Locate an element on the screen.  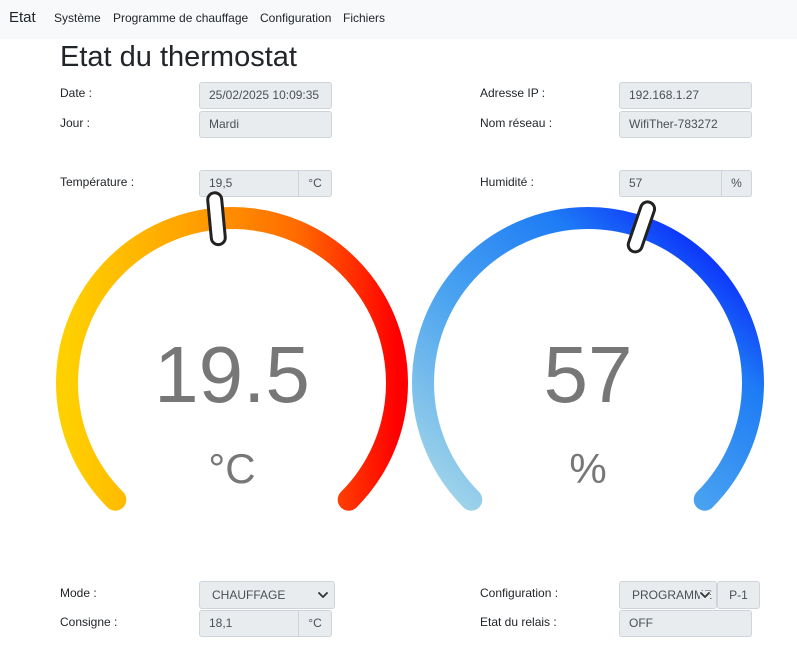
config-select: PROGRAMME is located at coordinates (668, 595).